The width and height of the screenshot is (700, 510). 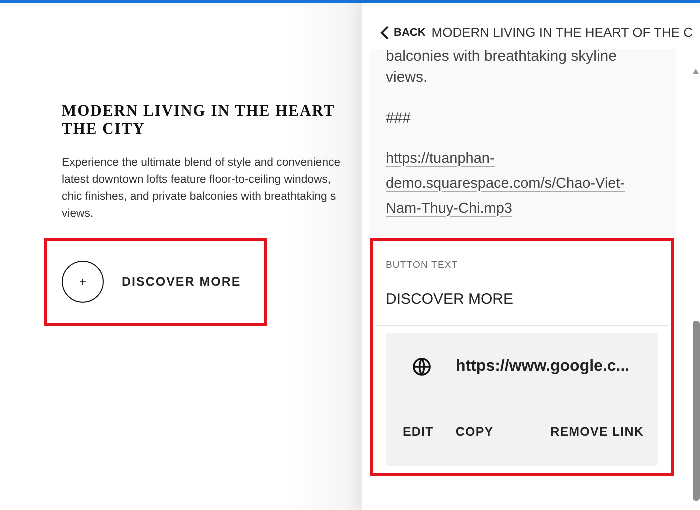 What do you see at coordinates (696, 71) in the screenshot?
I see `scroll-up-icon` at bounding box center [696, 71].